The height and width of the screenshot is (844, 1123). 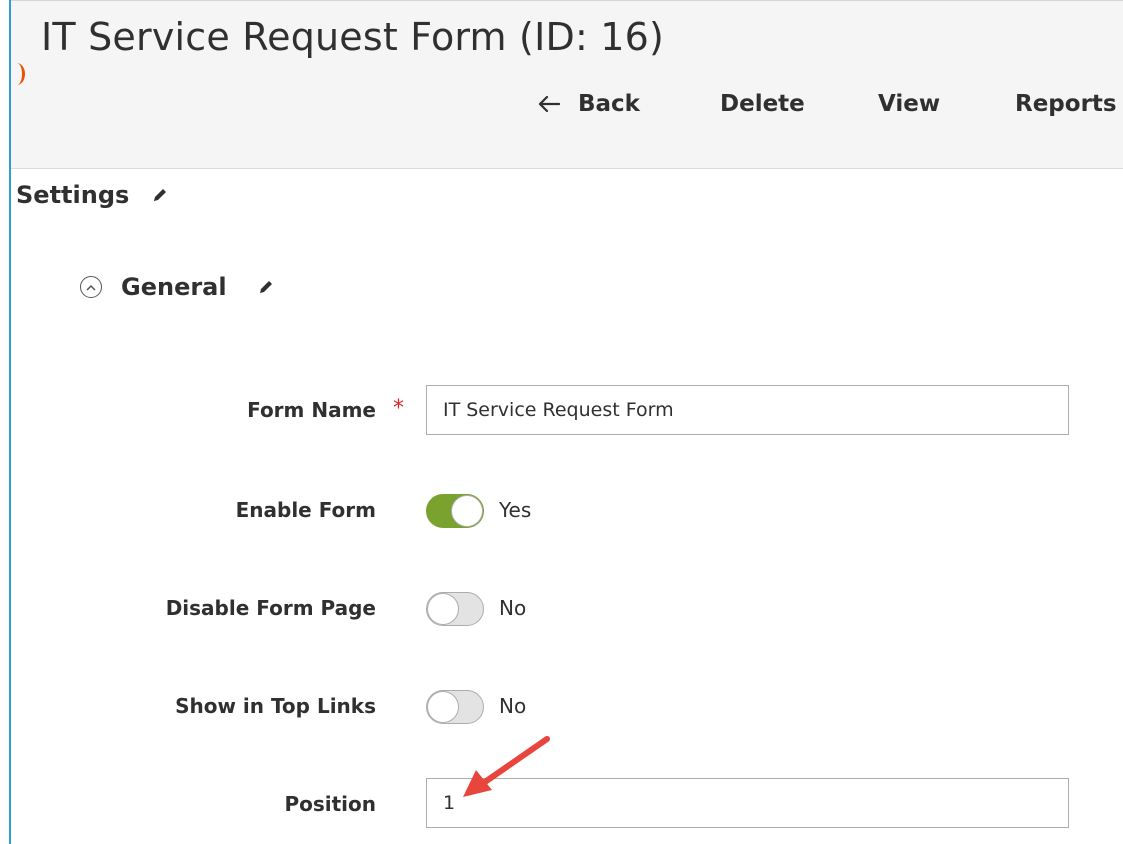 What do you see at coordinates (549, 104) in the screenshot?
I see `back-arrow-icon` at bounding box center [549, 104].